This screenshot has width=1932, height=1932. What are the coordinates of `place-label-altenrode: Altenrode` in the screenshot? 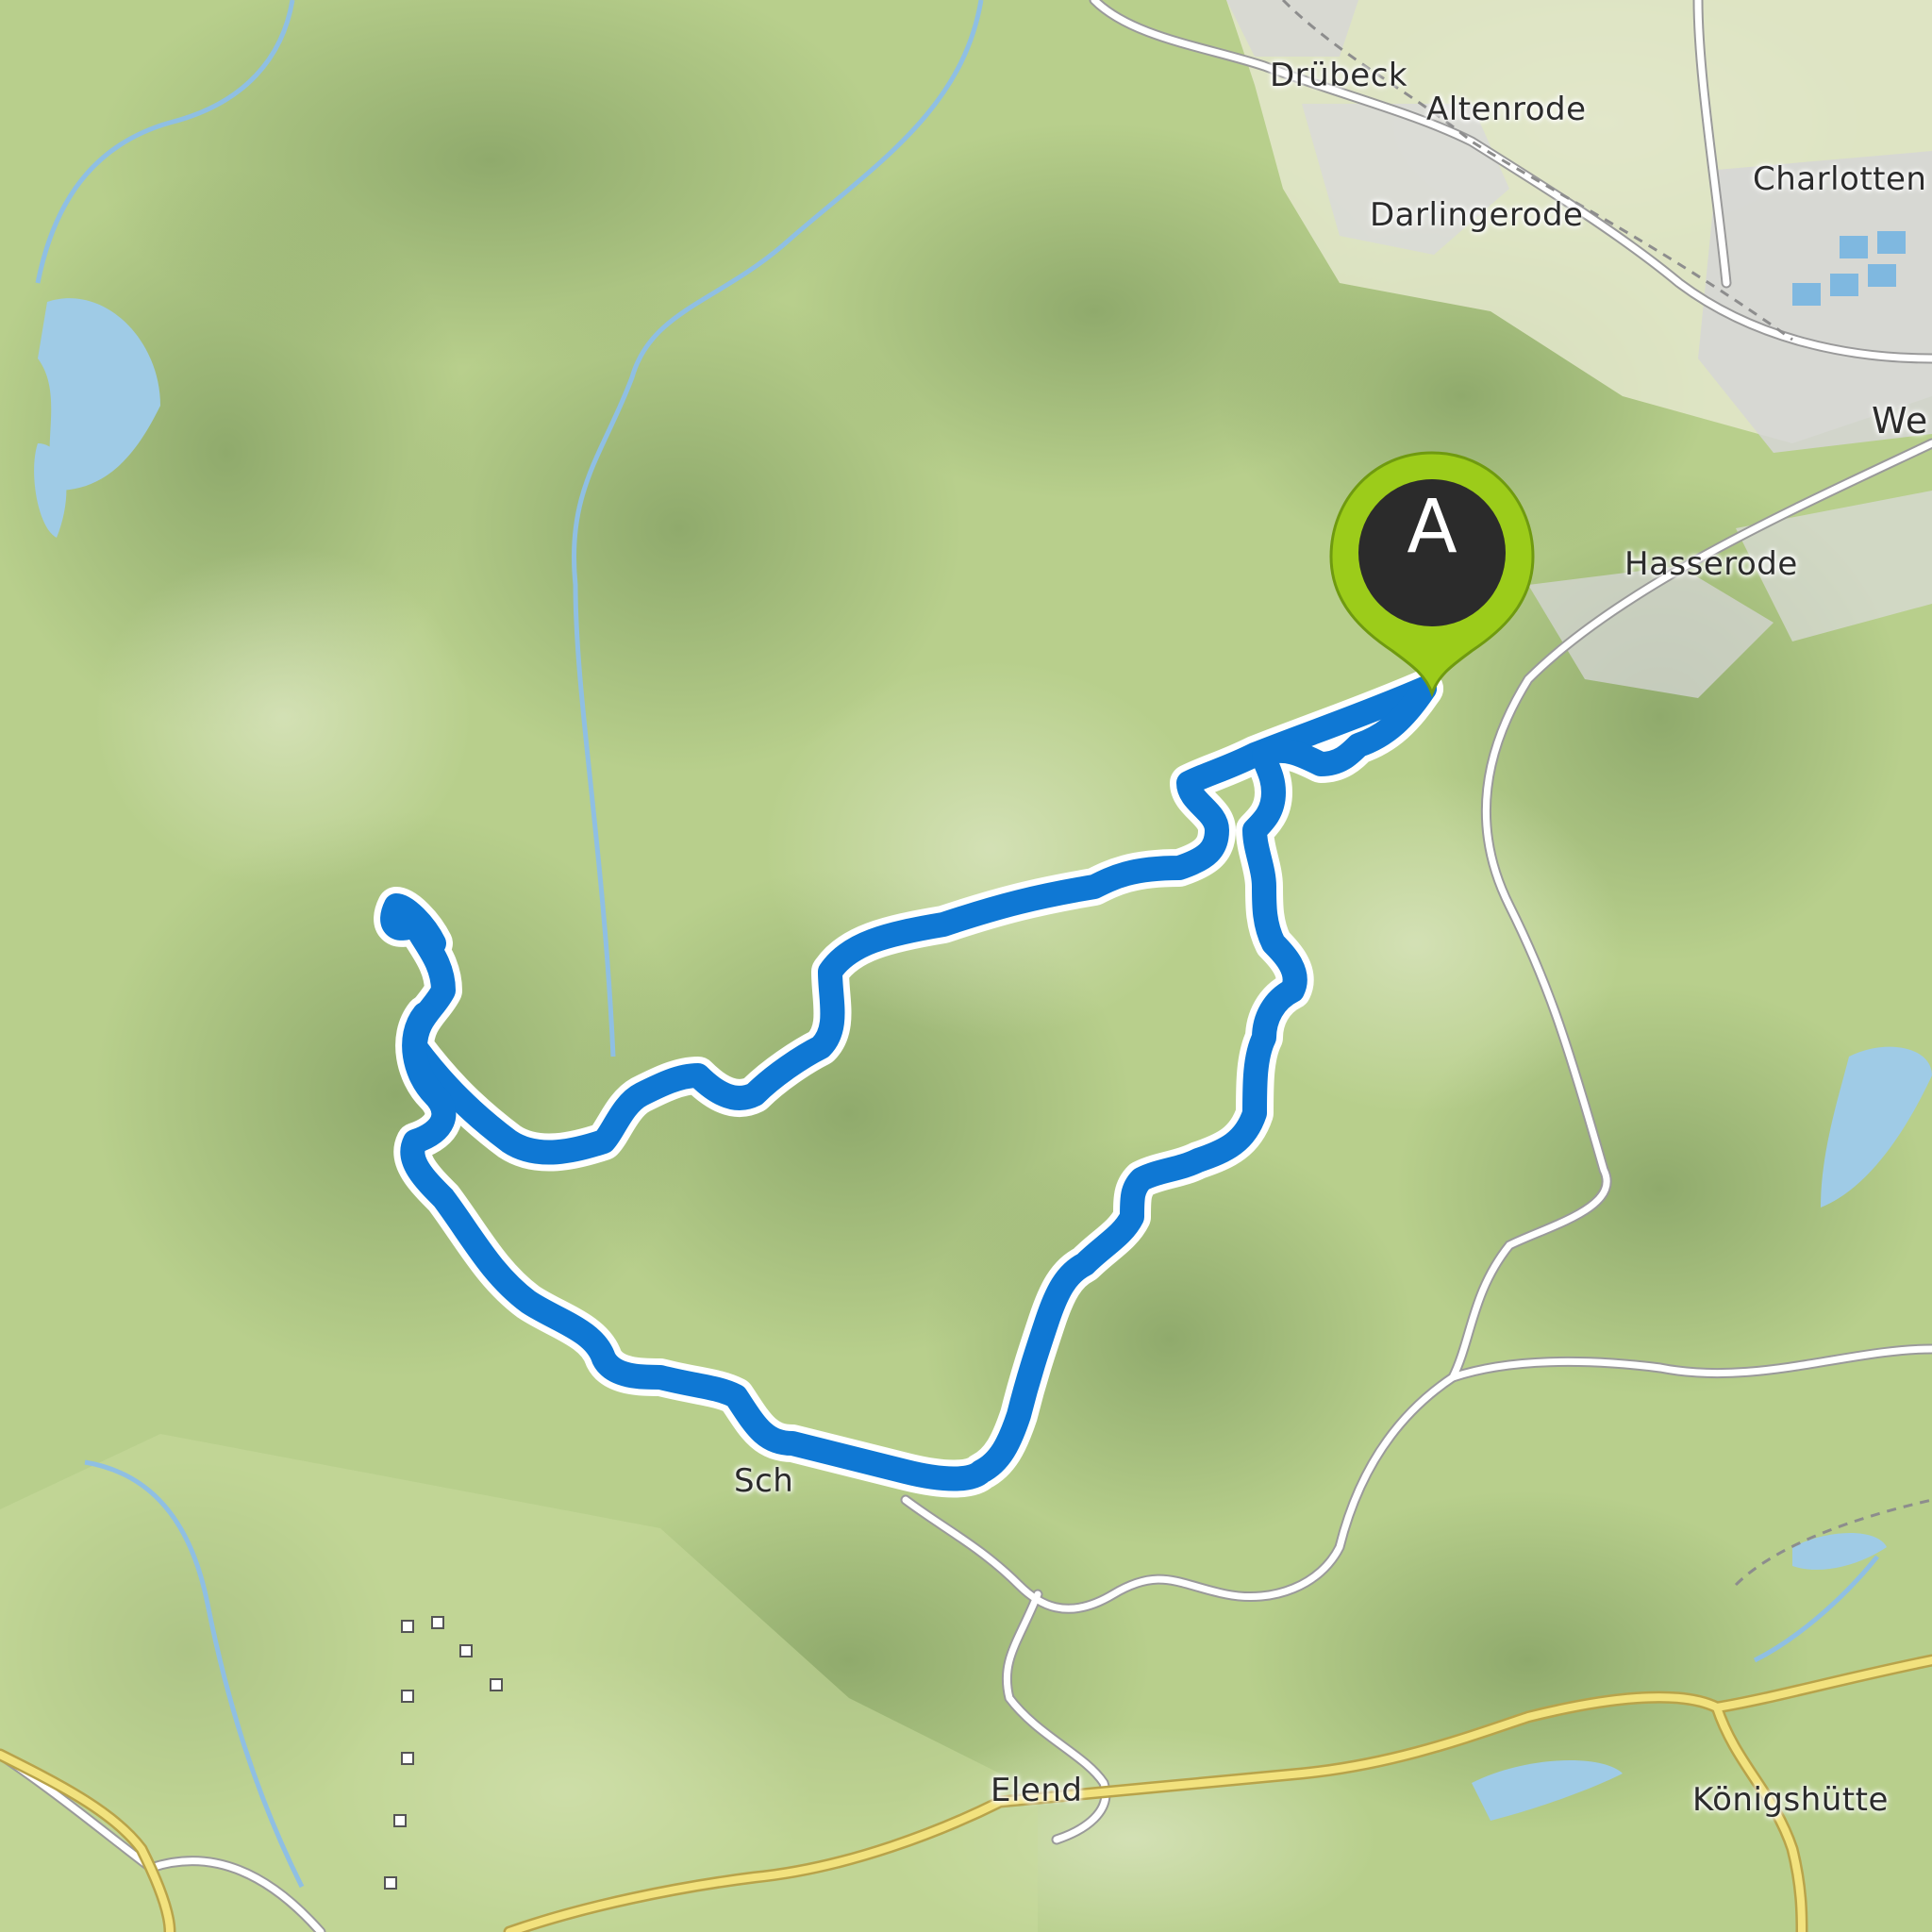 It's located at (1506, 109).